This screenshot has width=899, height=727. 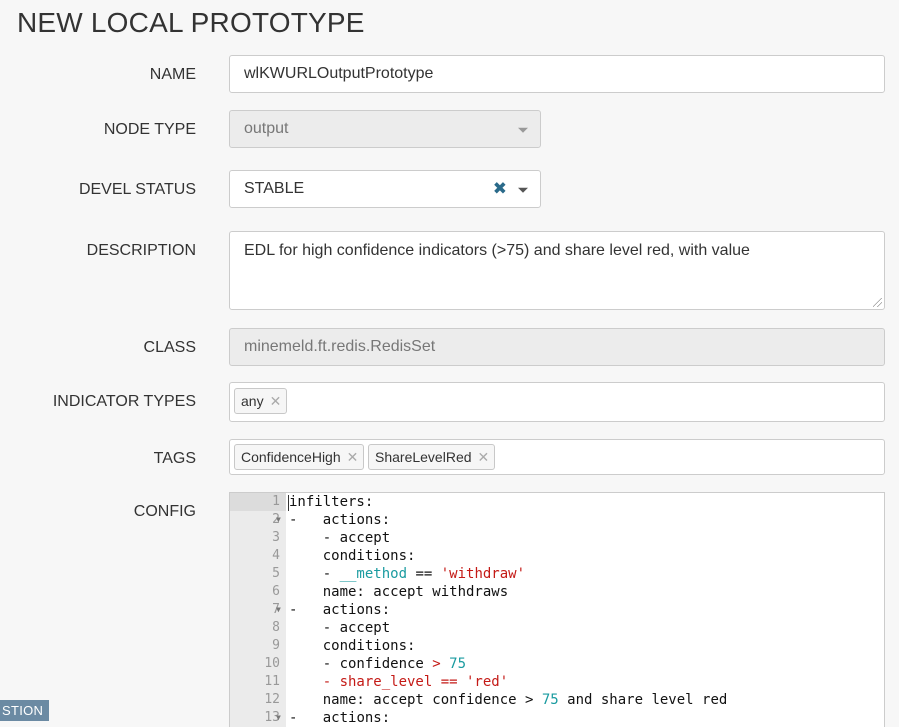 What do you see at coordinates (385, 129) in the screenshot?
I see `node-type-select: output` at bounding box center [385, 129].